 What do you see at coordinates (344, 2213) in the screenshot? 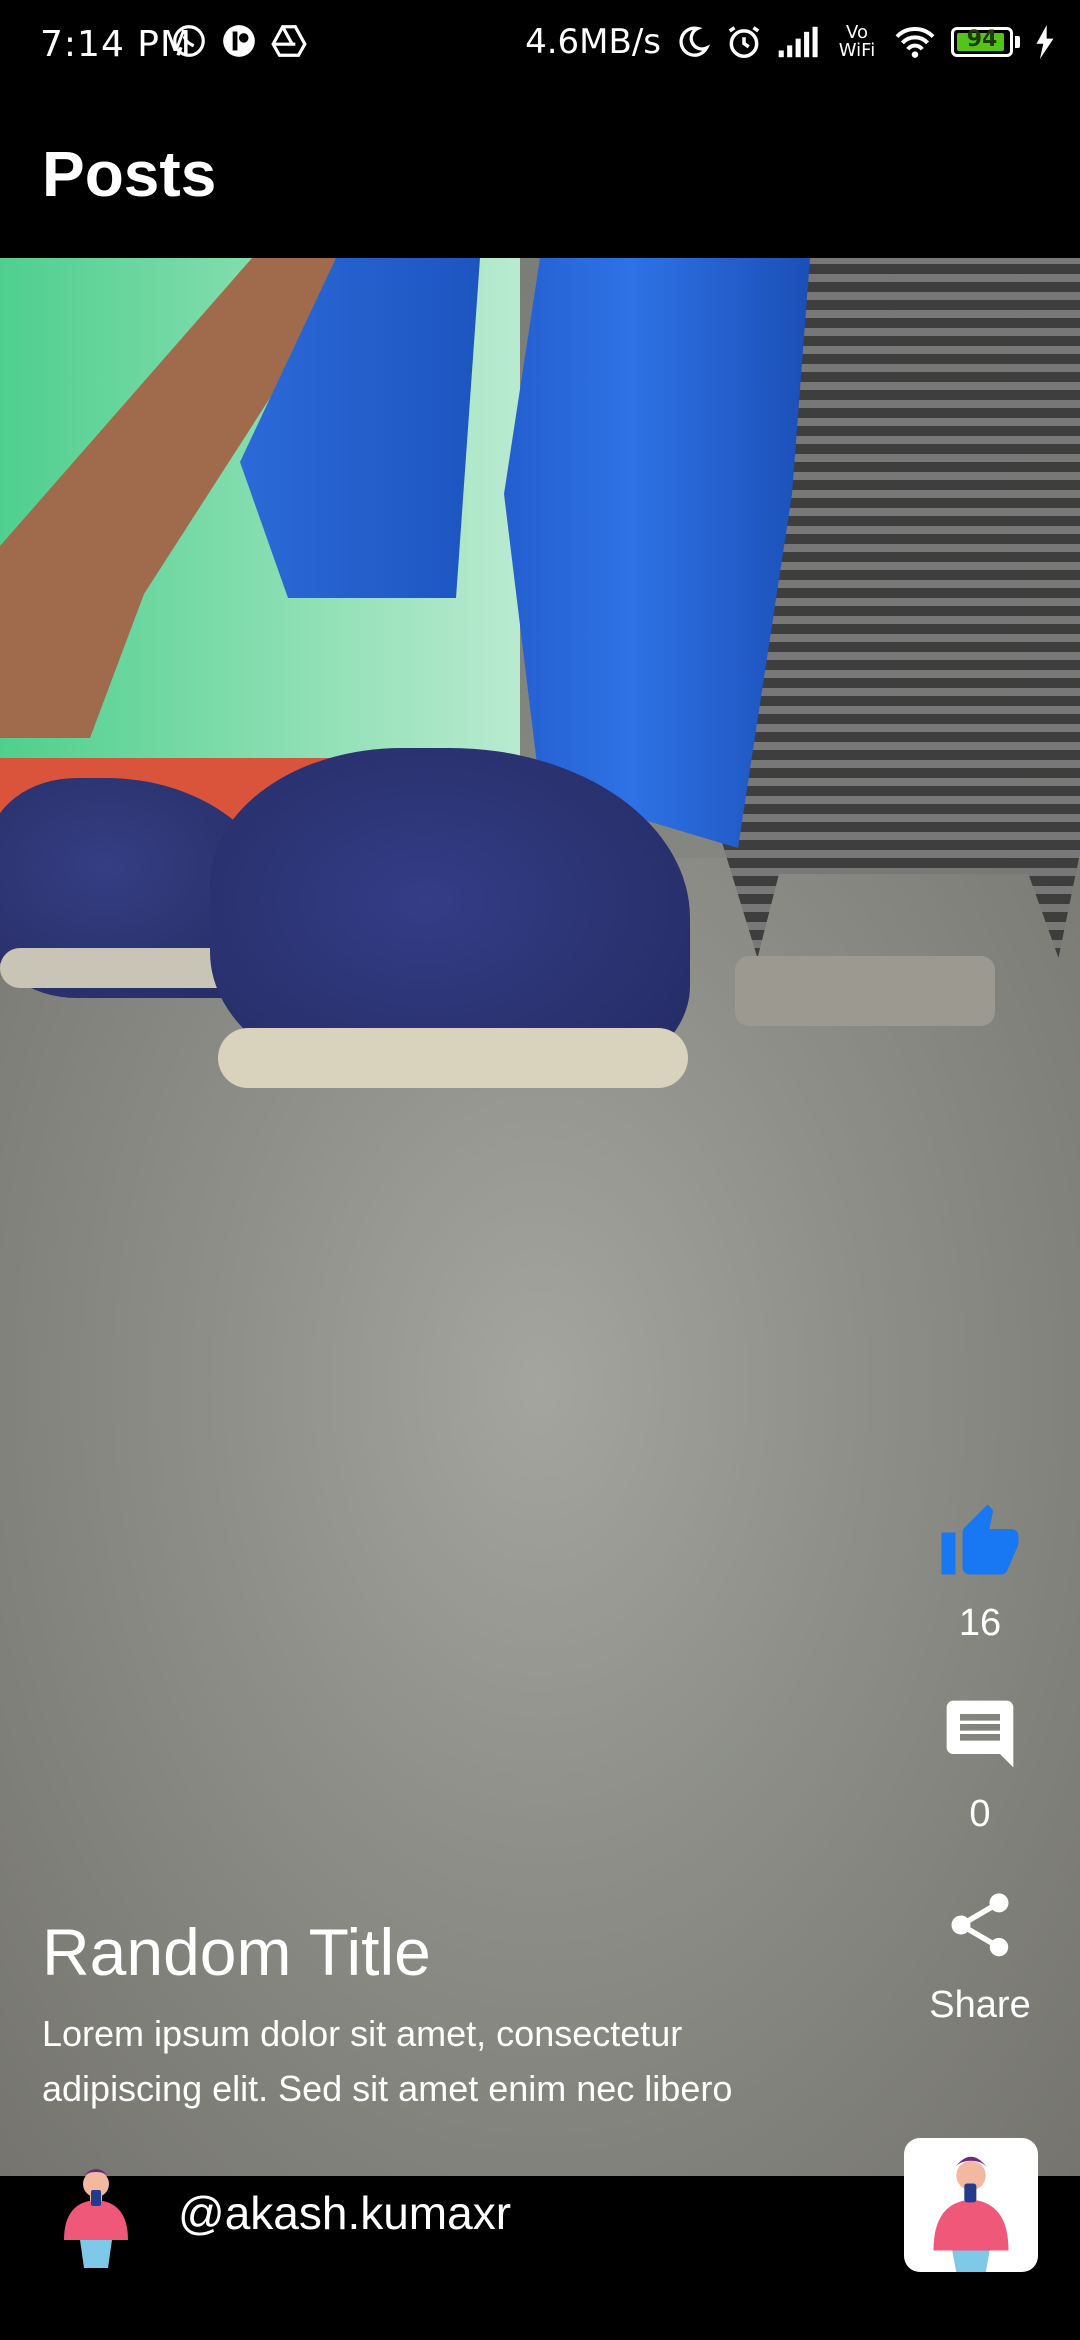
I see `author-username: @akash.kumaxr` at bounding box center [344, 2213].